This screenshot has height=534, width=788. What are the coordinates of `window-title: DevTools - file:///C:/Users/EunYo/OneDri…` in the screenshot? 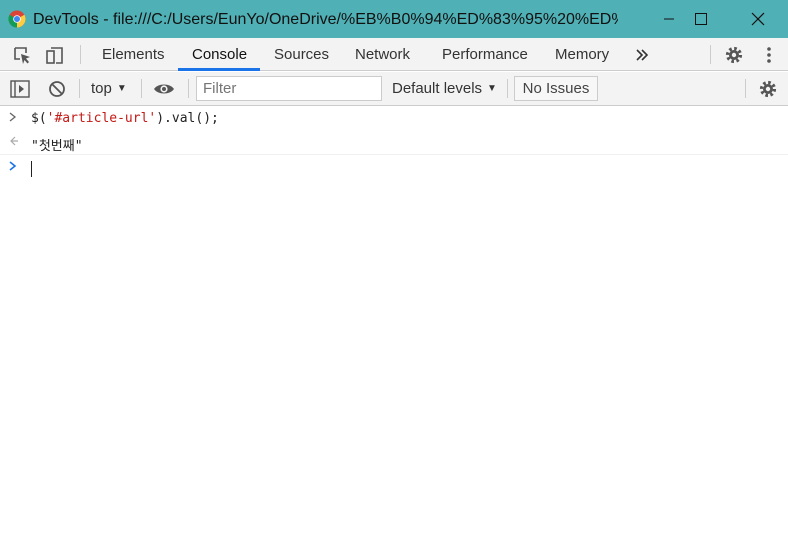 It's located at (325, 19).